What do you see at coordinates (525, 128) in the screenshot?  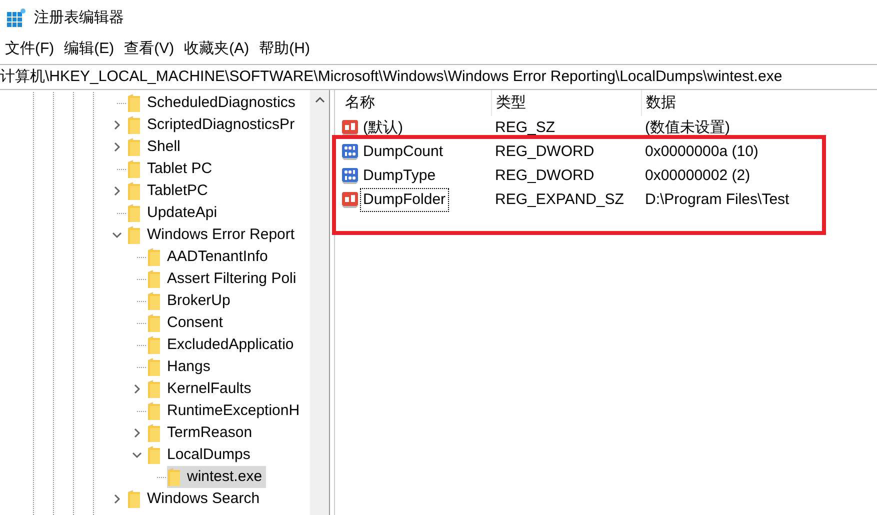 I see `table-cell-text: REG_SZ` at bounding box center [525, 128].